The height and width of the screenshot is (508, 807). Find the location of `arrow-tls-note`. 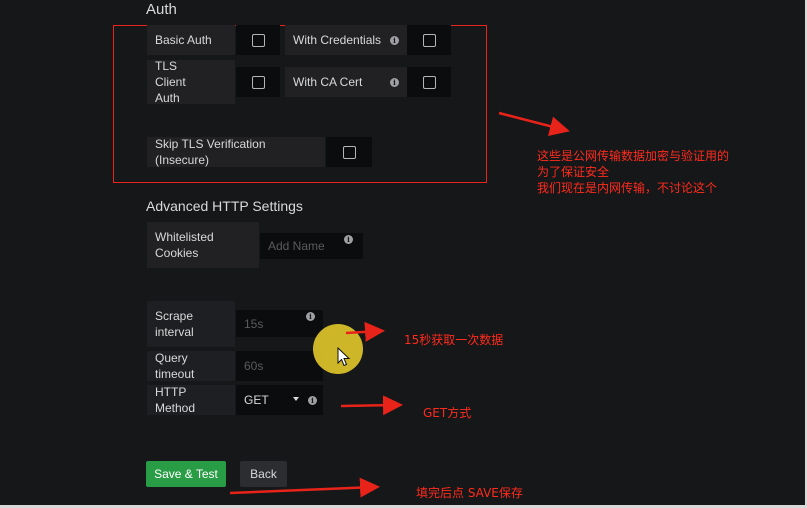

arrow-tls-note is located at coordinates (534, 123).